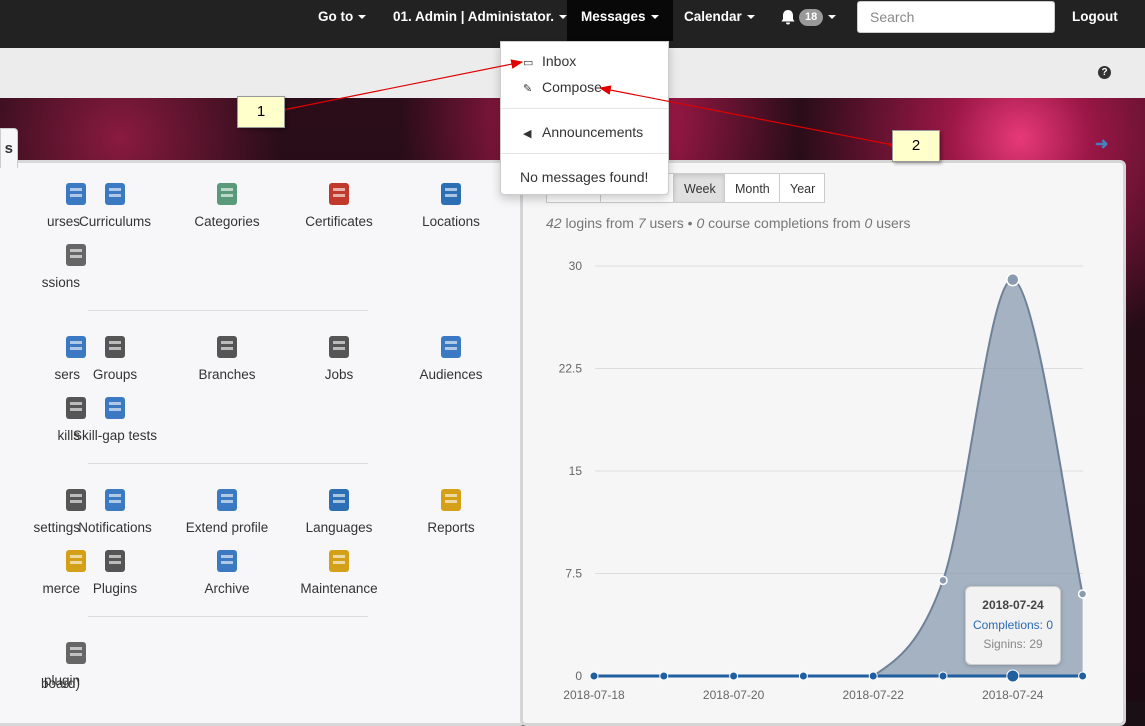 Image resolution: width=1145 pixels, height=726 pixels. Describe the element at coordinates (559, 61) in the screenshot. I see `inbox-label: Inbox` at that location.